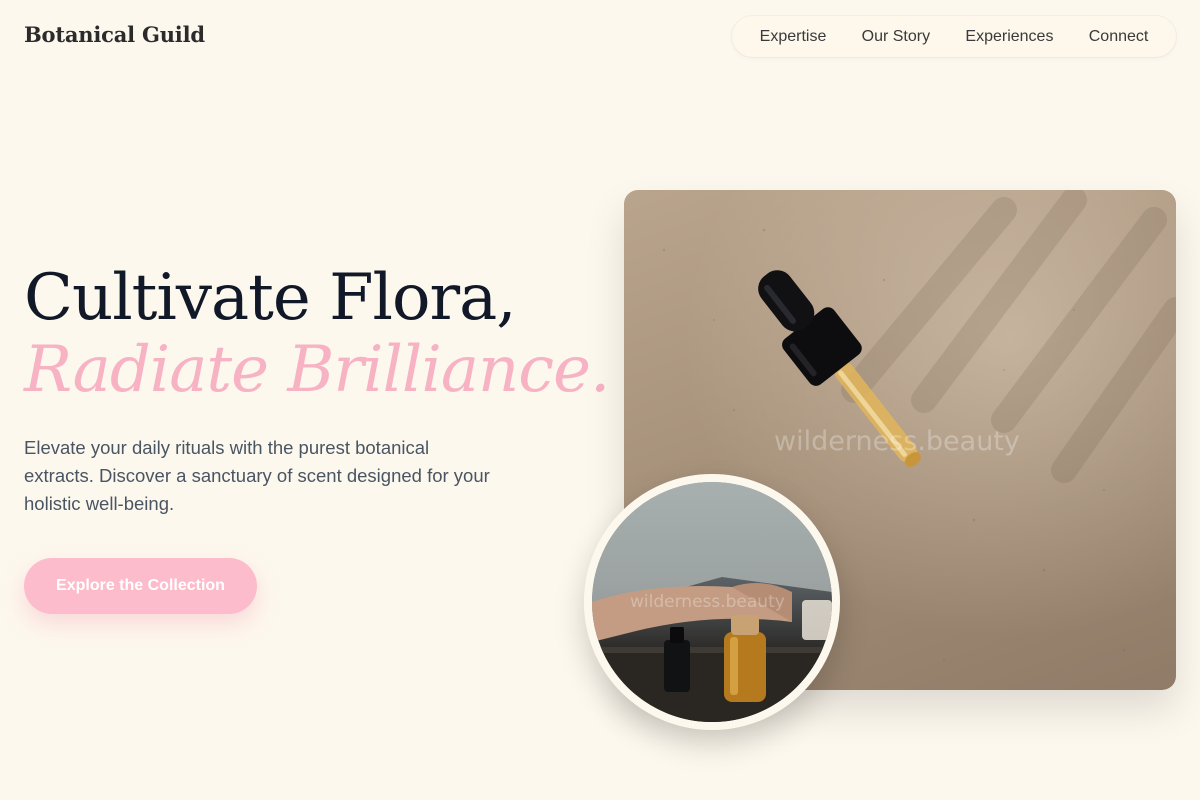  I want to click on image-watermark: wilderness.beauty, so click(897, 441).